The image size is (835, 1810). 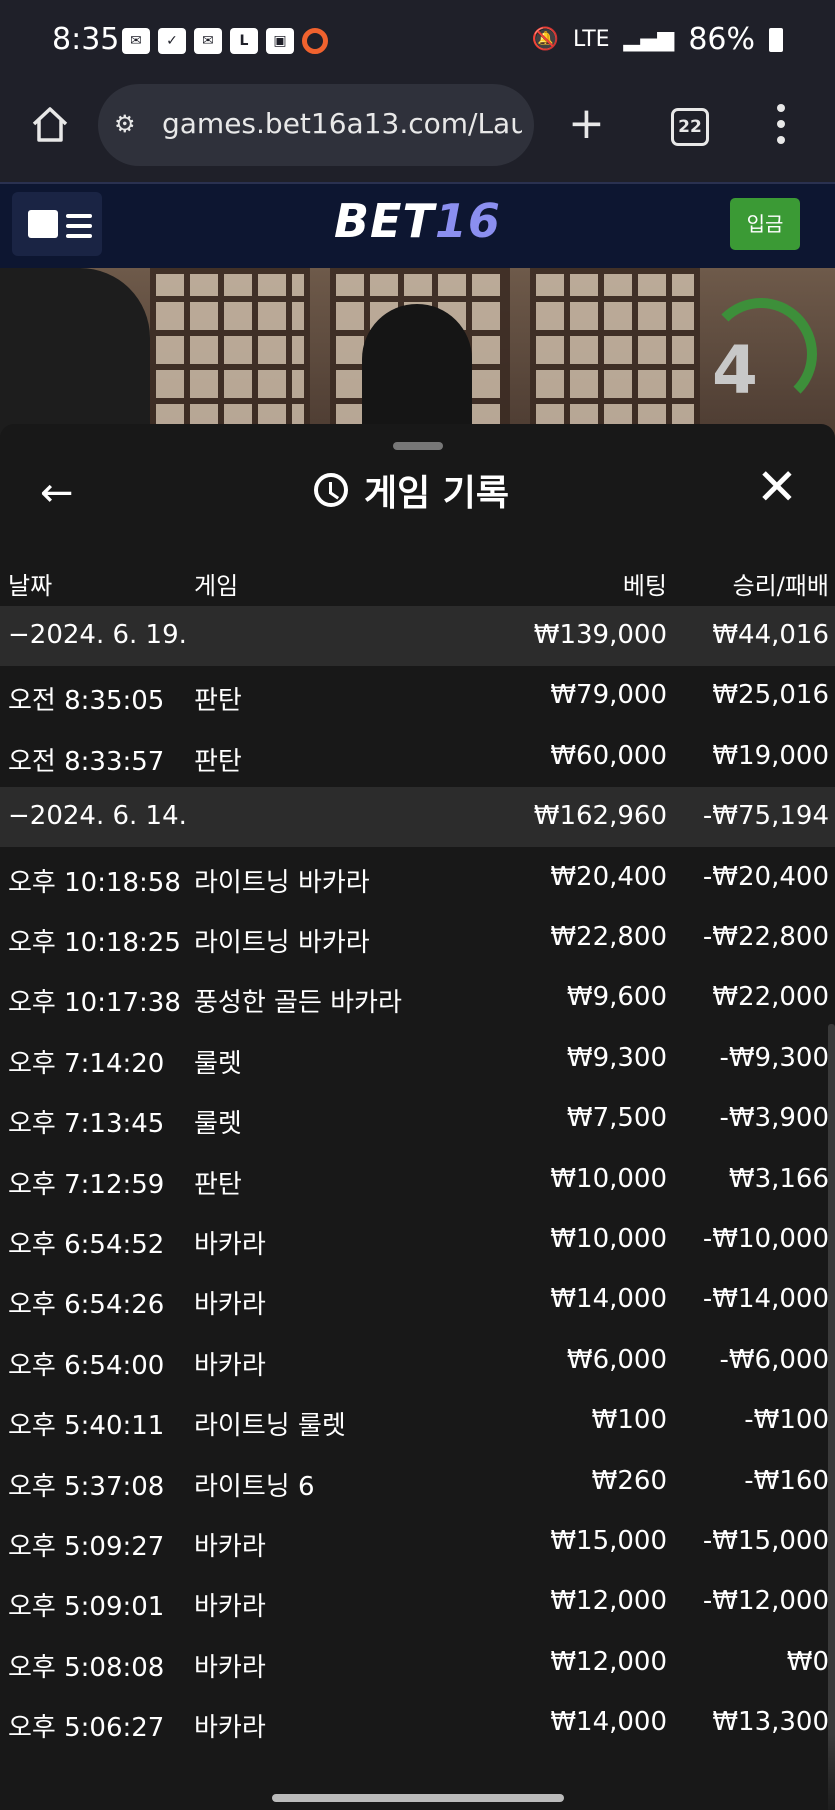 What do you see at coordinates (765, 816) in the screenshot?
I see `row-result: -₩75,194` at bounding box center [765, 816].